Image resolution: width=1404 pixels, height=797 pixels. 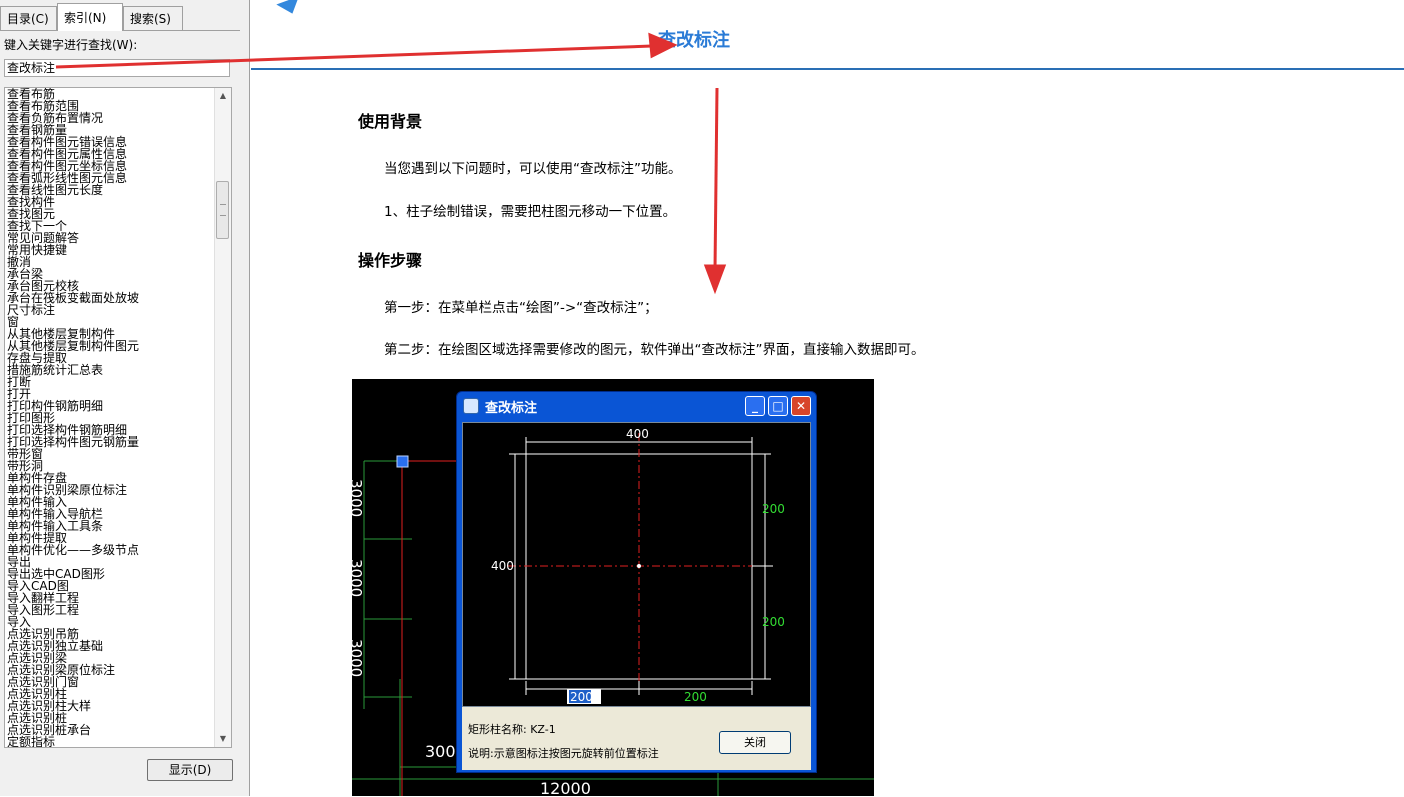 What do you see at coordinates (390, 260) in the screenshot?
I see `section-heading-steps: 操作步骤` at bounding box center [390, 260].